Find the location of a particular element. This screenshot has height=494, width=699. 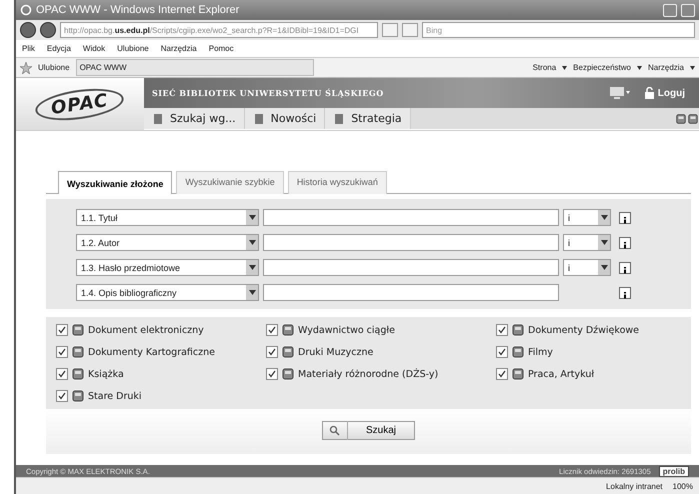

search-tab: Wyszukiwanie złożone is located at coordinates (115, 182).